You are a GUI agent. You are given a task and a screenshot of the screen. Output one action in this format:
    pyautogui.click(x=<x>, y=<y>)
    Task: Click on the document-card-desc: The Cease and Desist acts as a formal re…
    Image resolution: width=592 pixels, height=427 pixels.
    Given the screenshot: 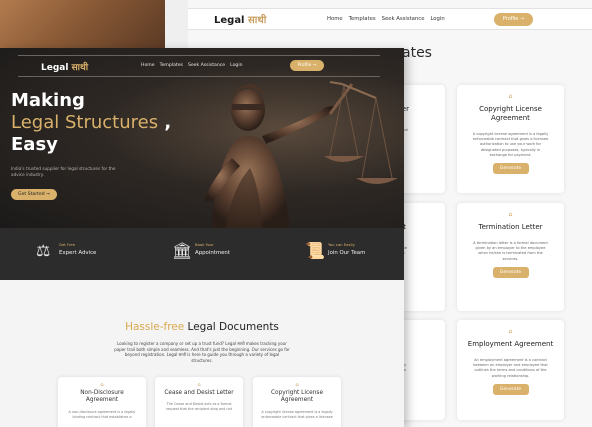 What is the action you would take?
    pyautogui.click(x=199, y=407)
    